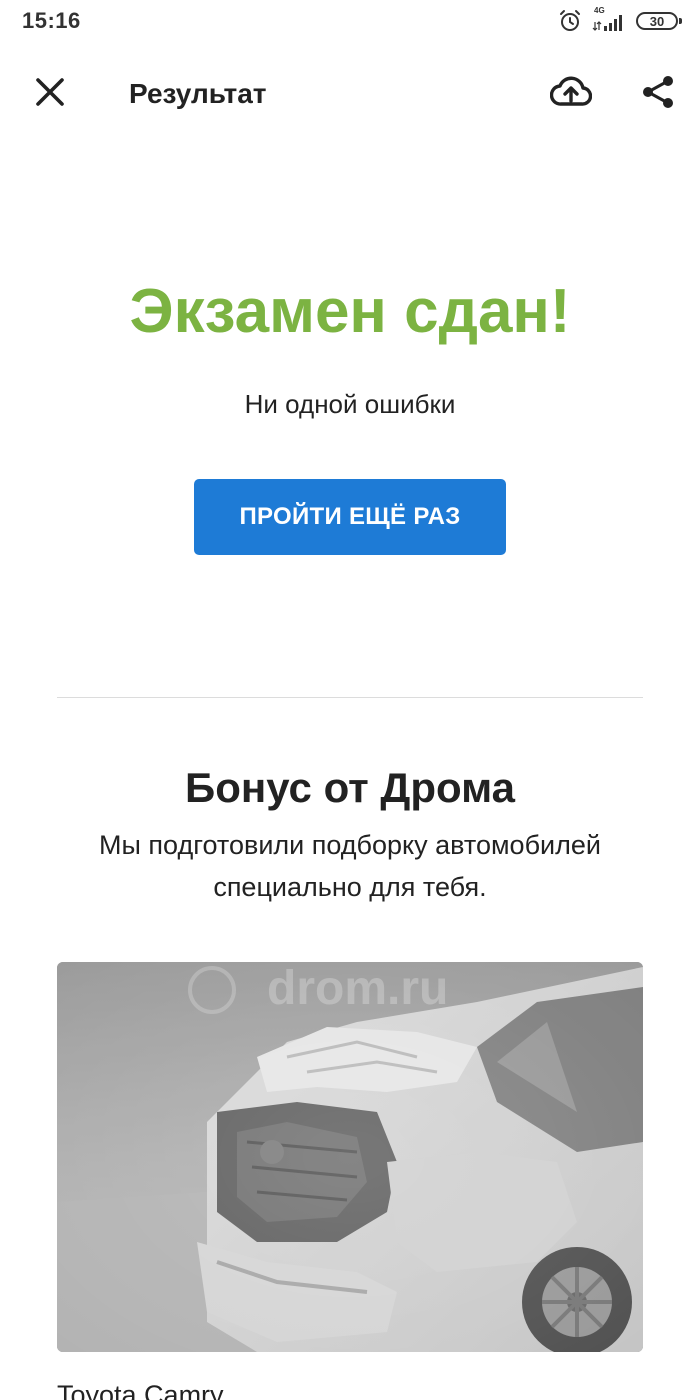 This screenshot has width=700, height=1400. Describe the element at coordinates (350, 311) in the screenshot. I see `result-title: Экзамен сдан!` at that location.